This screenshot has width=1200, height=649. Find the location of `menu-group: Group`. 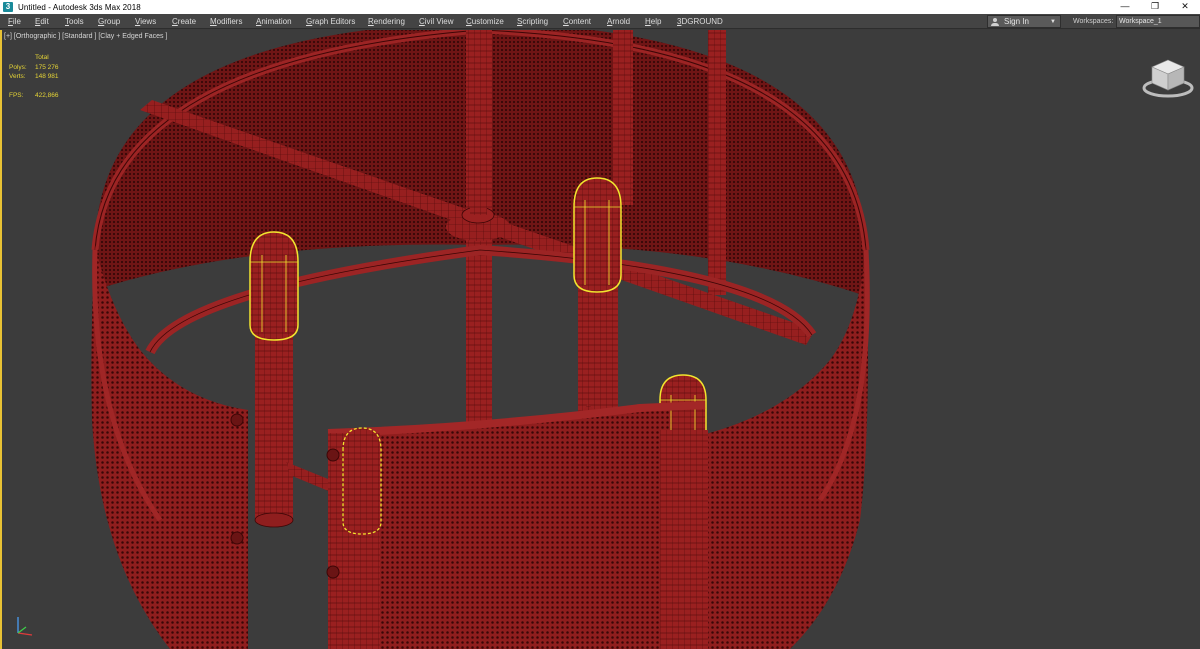

menu-group: Group is located at coordinates (109, 21).